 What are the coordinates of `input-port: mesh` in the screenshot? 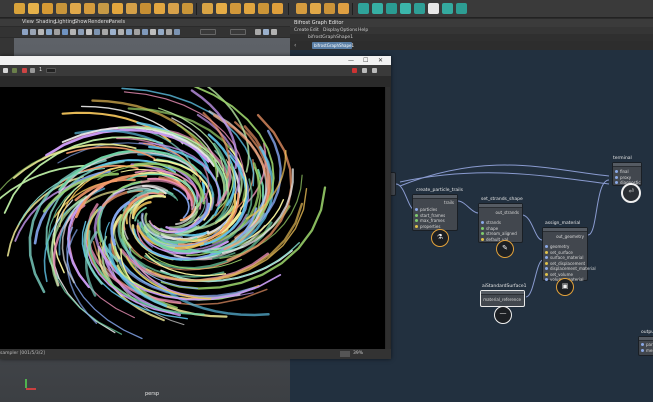 It's located at (646, 351).